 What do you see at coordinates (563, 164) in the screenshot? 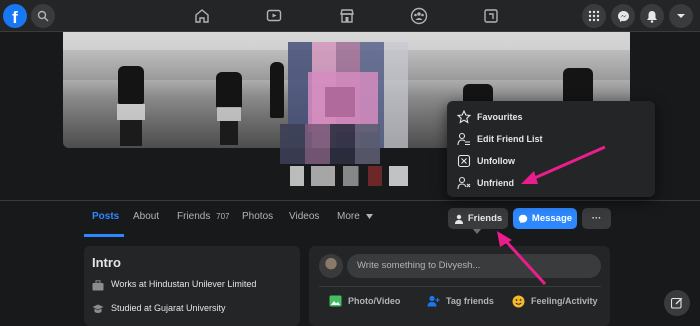
I see `arrow-to-unfriend` at bounding box center [563, 164].